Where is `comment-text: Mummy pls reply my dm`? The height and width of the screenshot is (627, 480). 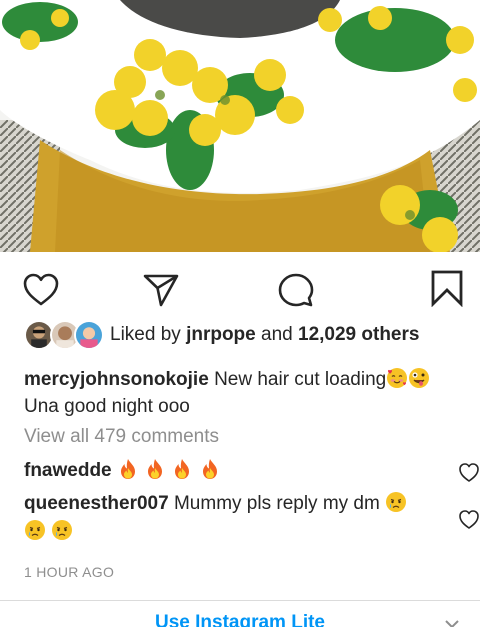 comment-text: Mummy pls reply my dm is located at coordinates (276, 503).